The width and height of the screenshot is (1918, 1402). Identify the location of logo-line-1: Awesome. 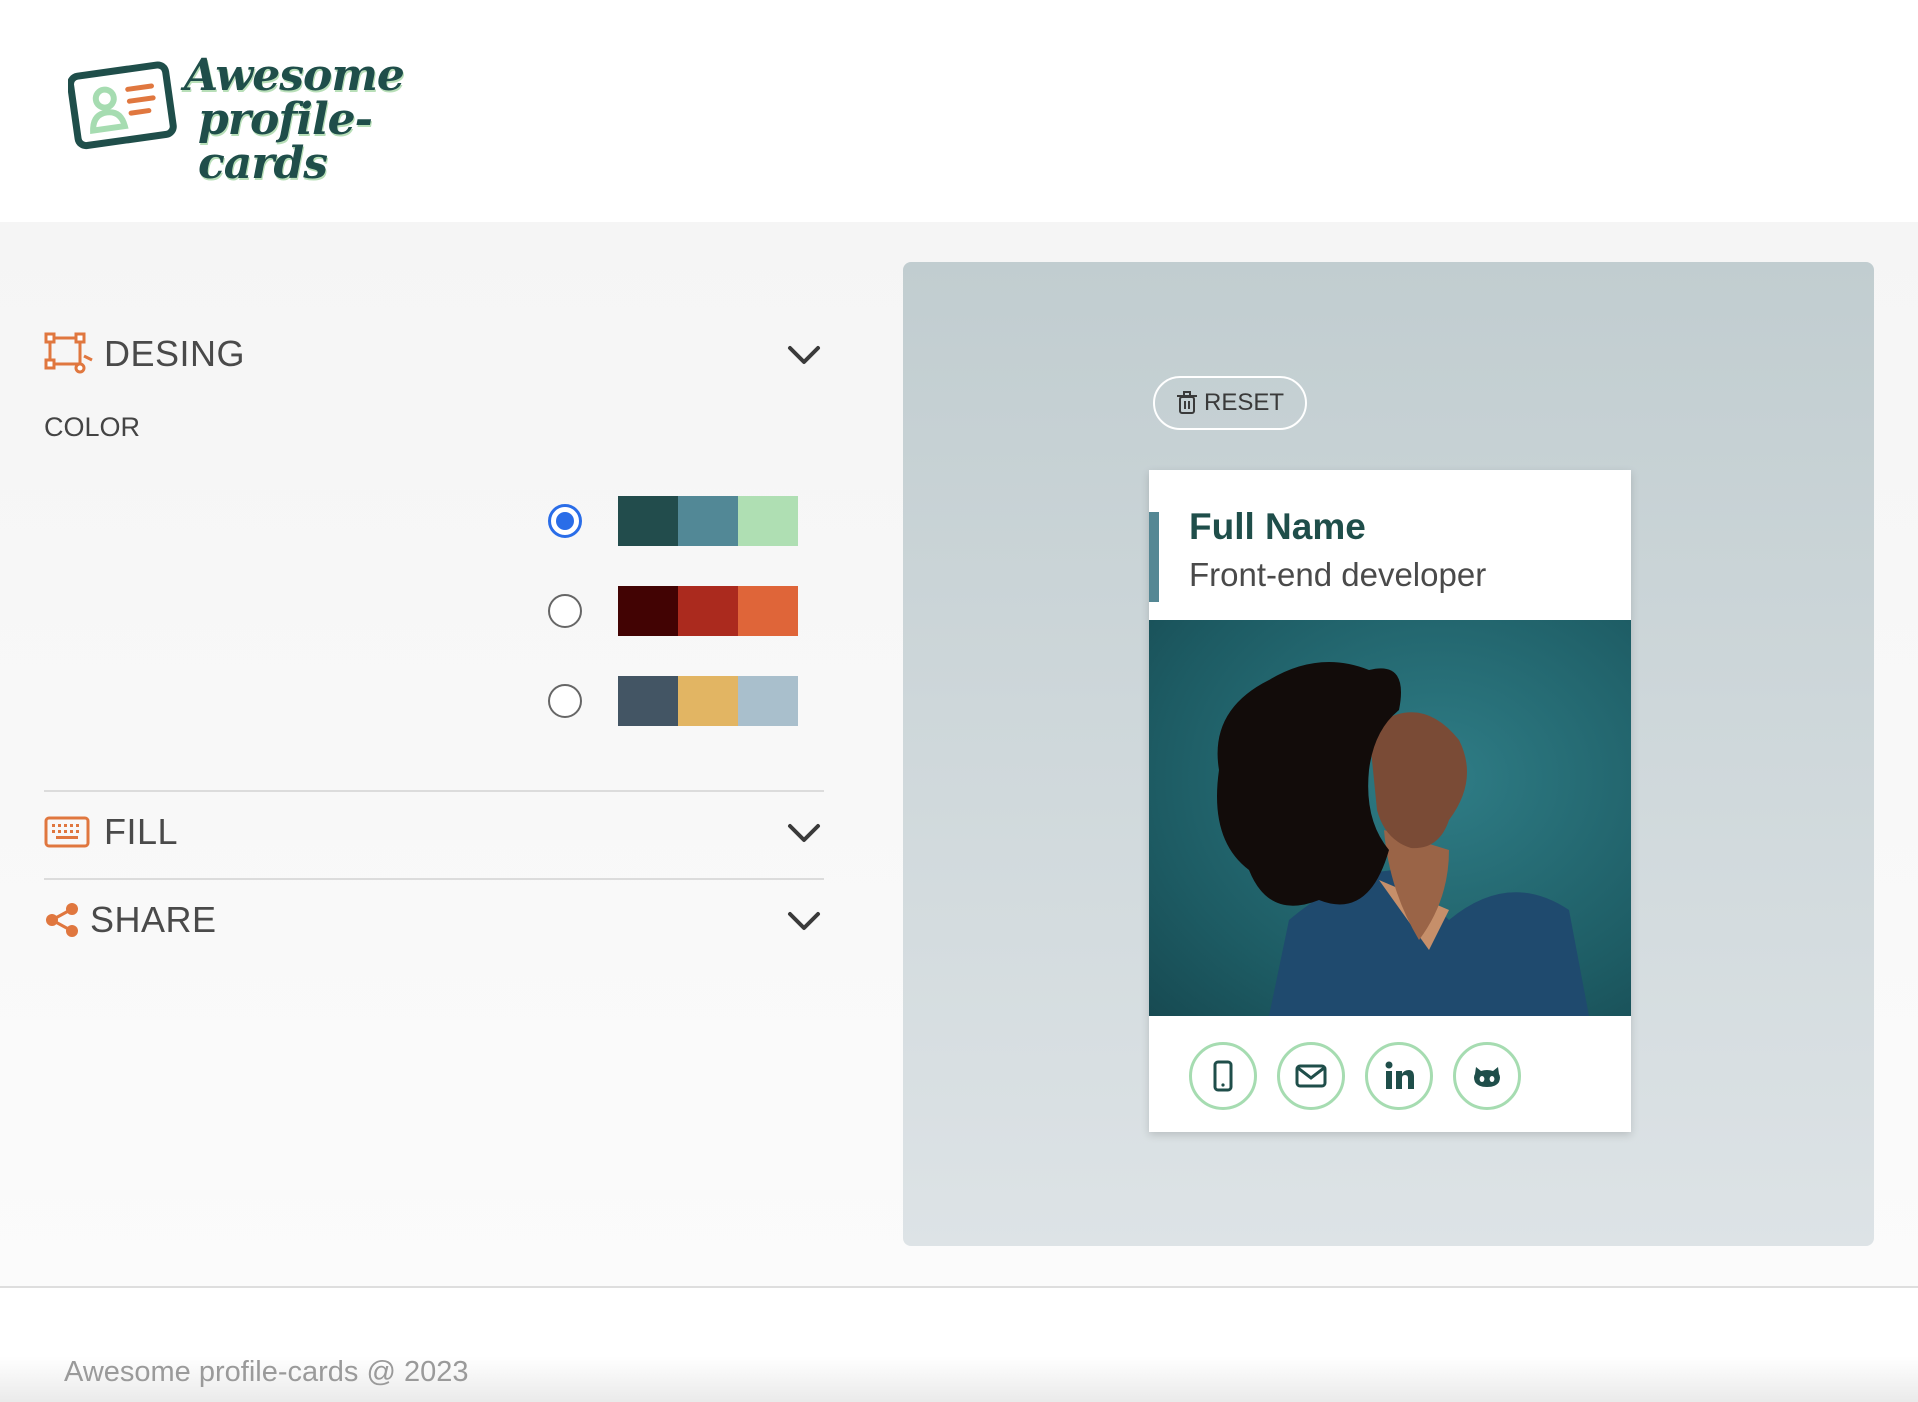
(294, 75).